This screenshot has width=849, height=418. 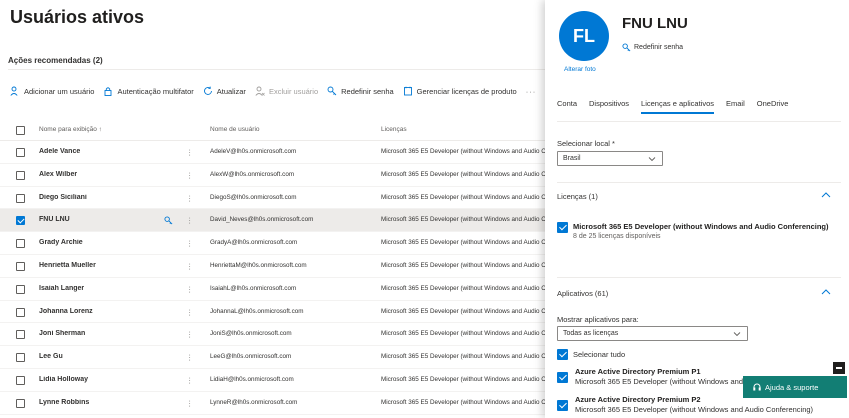 I want to click on apps-section-header: Aplicativos (61), so click(x=582, y=293).